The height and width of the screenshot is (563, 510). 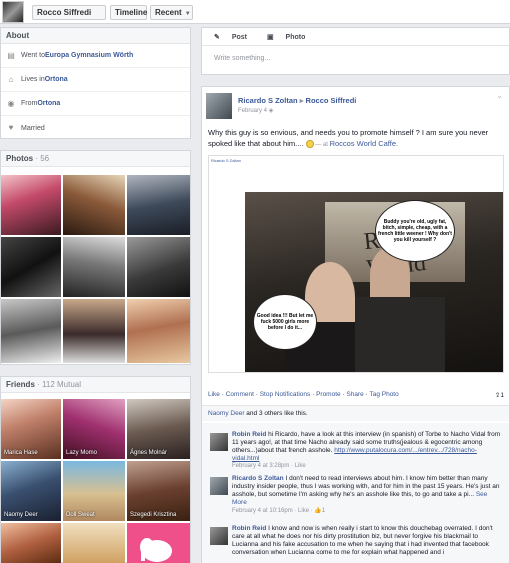 What do you see at coordinates (271, 37) in the screenshot?
I see `camera-icon: ▣` at bounding box center [271, 37].